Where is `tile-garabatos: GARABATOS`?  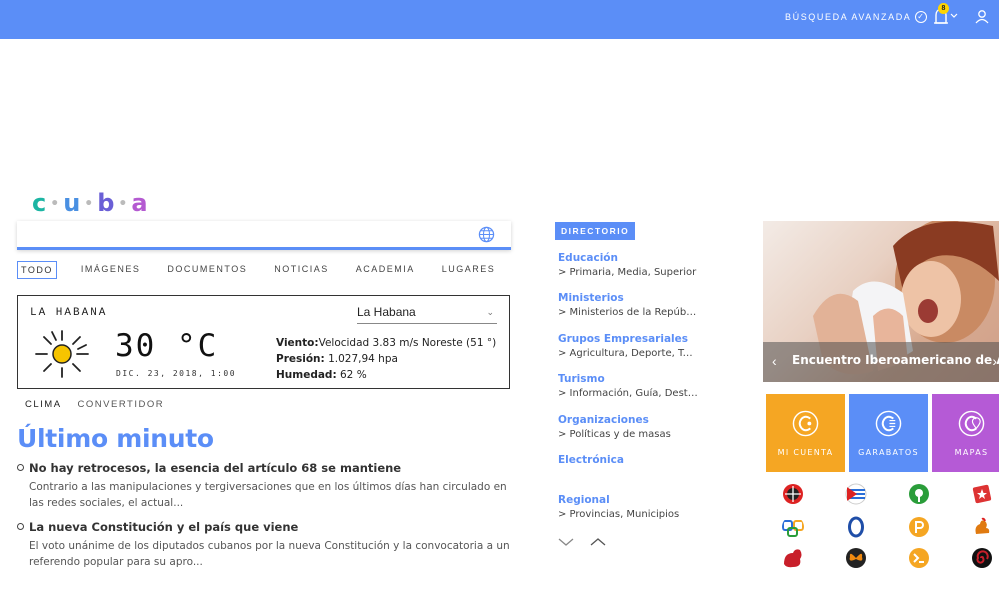
tile-garabatos: GARABATOS is located at coordinates (888, 433).